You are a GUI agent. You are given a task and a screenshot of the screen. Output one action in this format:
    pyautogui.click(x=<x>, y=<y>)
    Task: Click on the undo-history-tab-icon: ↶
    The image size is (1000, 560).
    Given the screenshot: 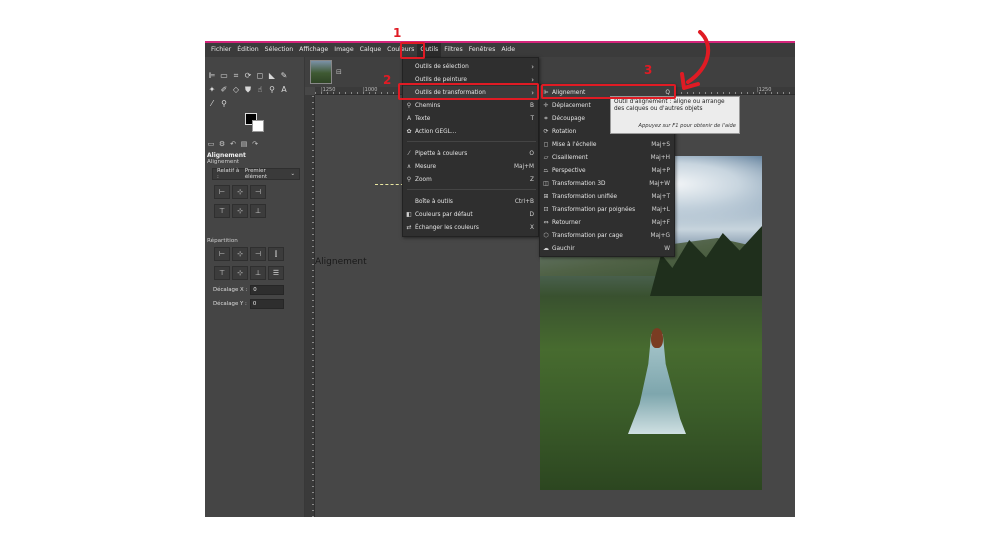 What is the action you would take?
    pyautogui.click(x=233, y=144)
    